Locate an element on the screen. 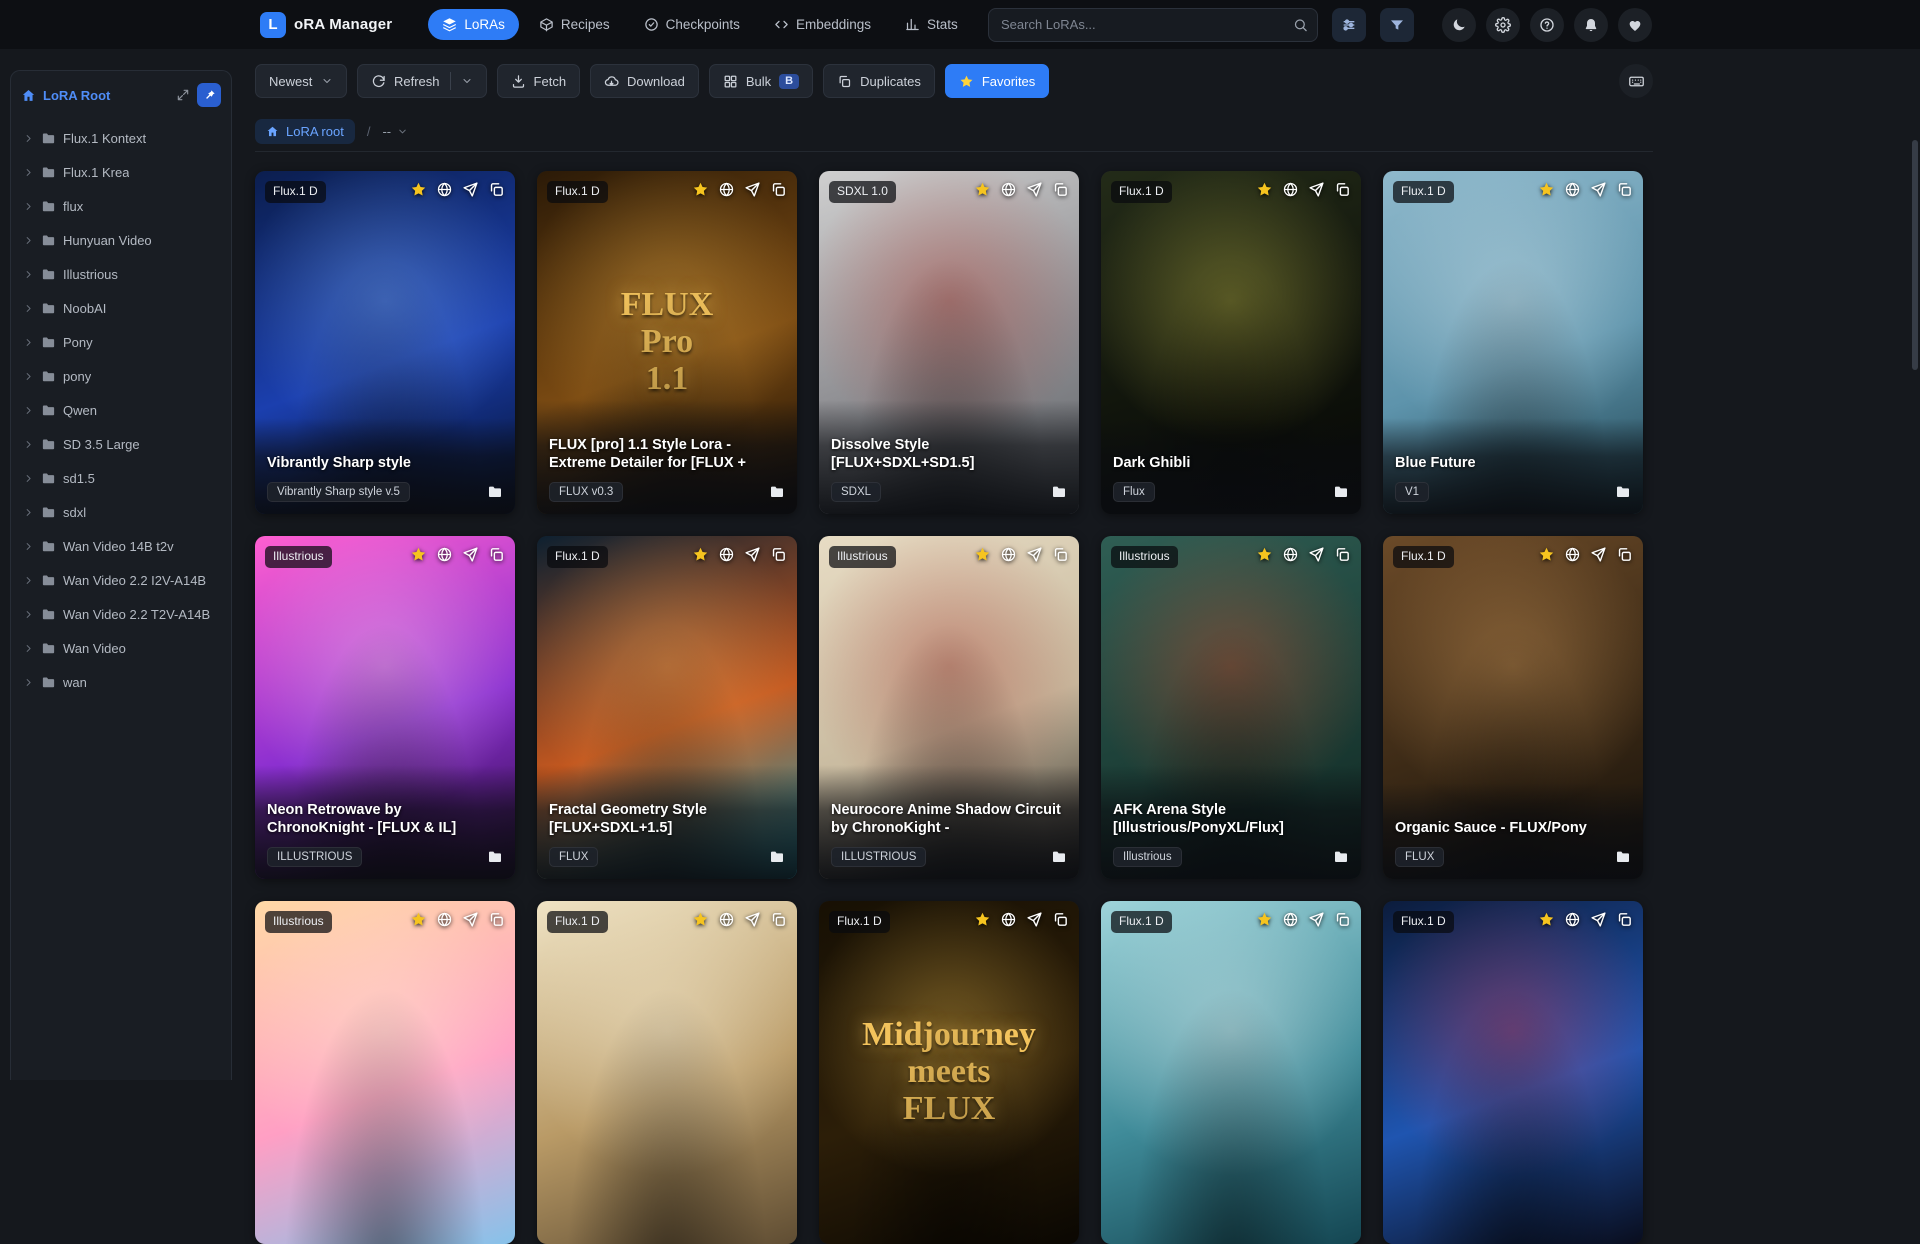 The image size is (1920, 1244). duplicates-button: Duplicates is located at coordinates (879, 81).